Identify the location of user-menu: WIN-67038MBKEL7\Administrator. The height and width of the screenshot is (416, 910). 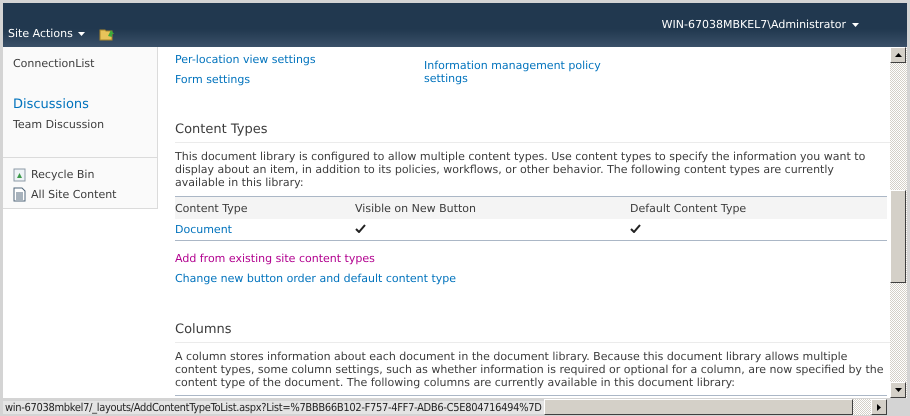
(760, 24).